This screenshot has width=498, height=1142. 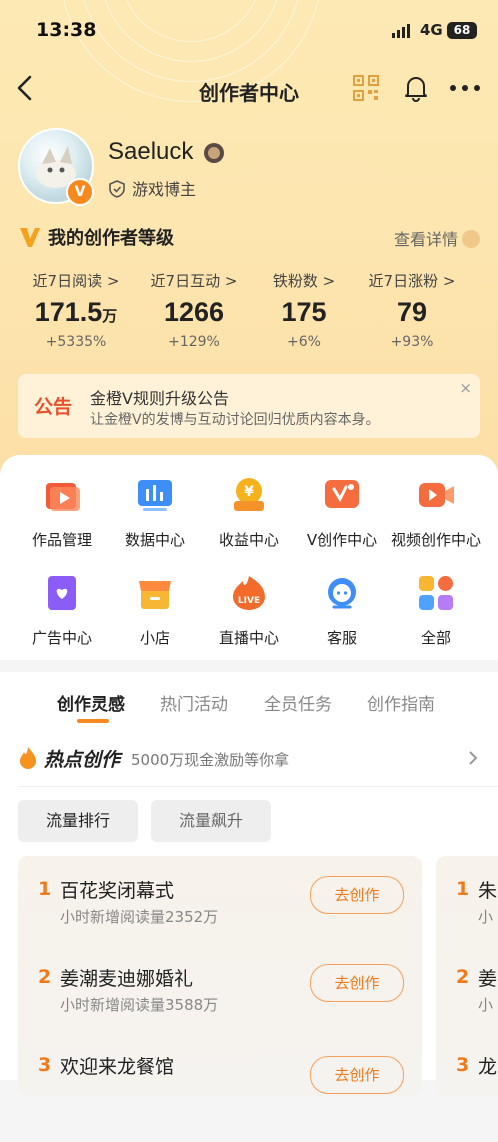 I want to click on tool-label: 收益中心, so click(x=248, y=540).